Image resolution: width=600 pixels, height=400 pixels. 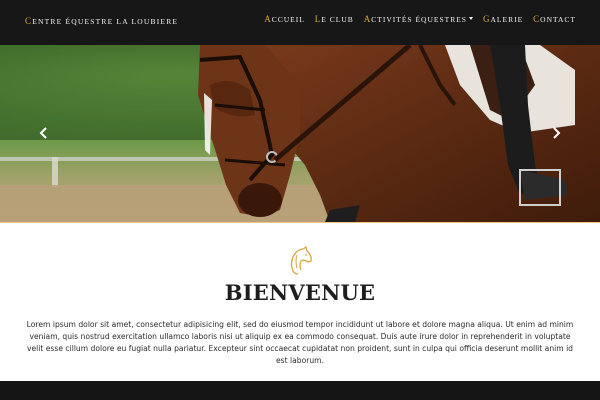 I want to click on nav-initial: C, so click(x=537, y=19).